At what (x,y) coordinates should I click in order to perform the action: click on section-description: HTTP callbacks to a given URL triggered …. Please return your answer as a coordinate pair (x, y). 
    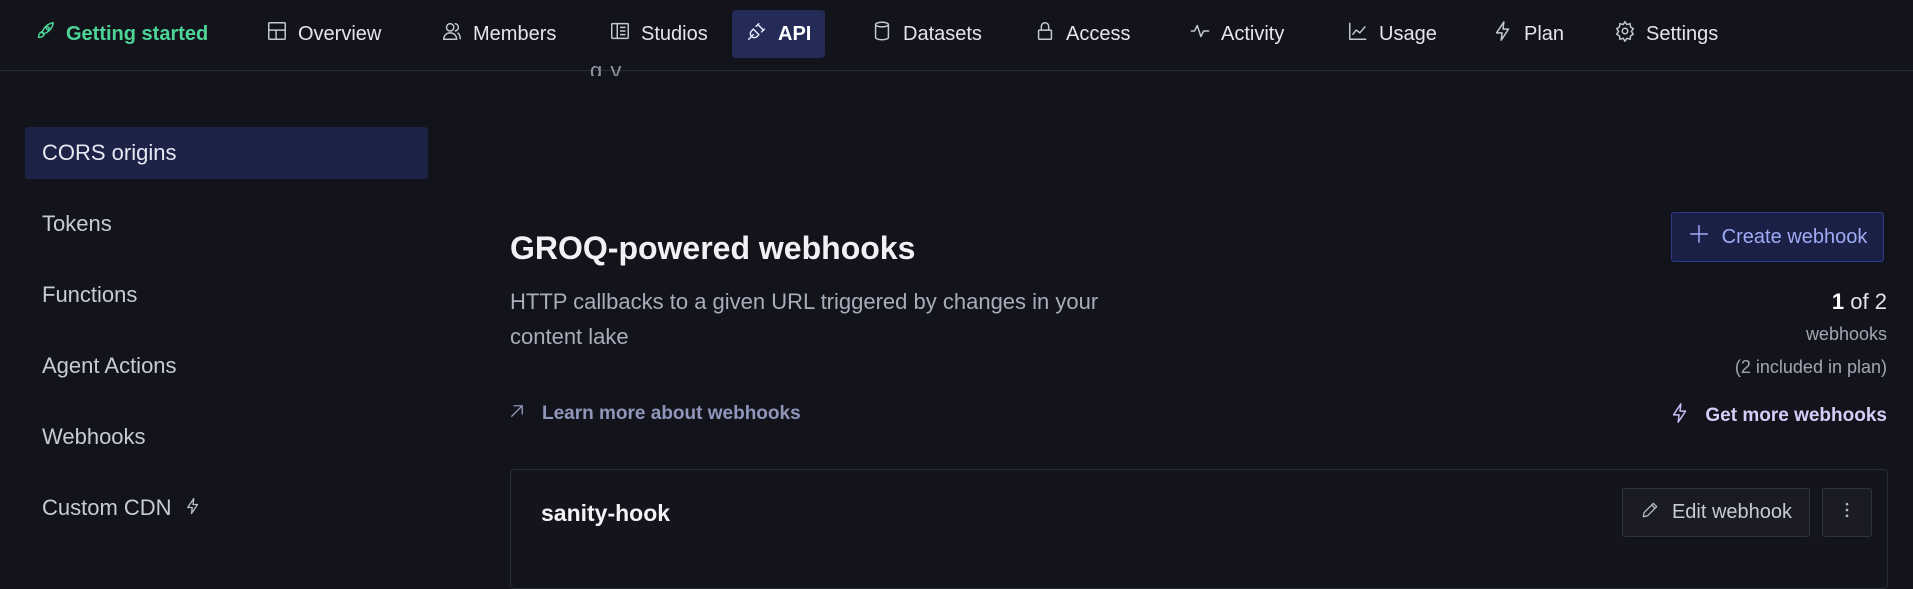
    Looking at the image, I should click on (804, 319).